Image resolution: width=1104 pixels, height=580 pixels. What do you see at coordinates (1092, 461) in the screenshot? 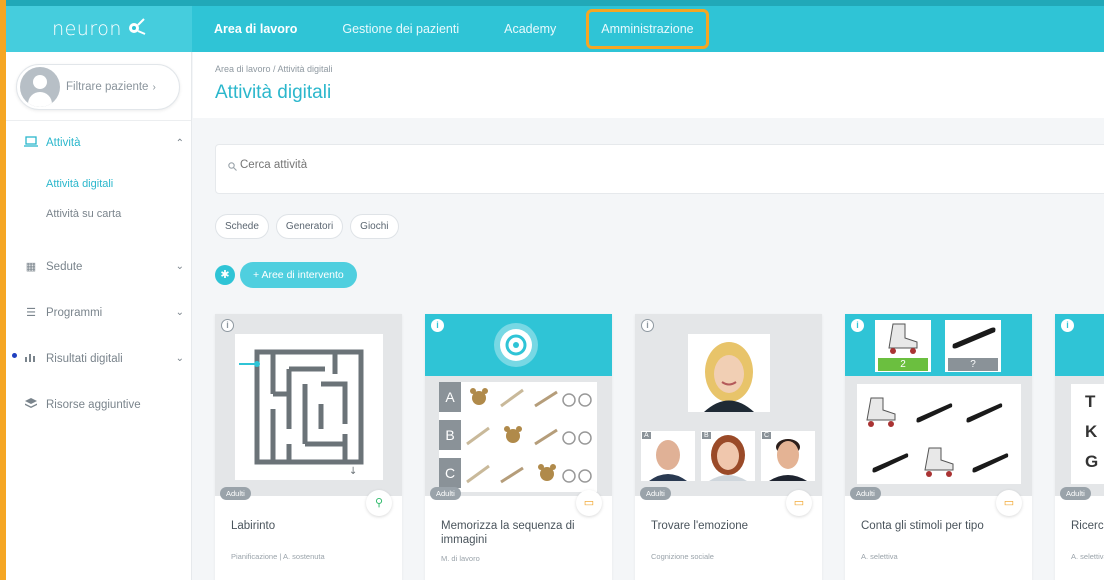
I see `letter: G` at bounding box center [1092, 461].